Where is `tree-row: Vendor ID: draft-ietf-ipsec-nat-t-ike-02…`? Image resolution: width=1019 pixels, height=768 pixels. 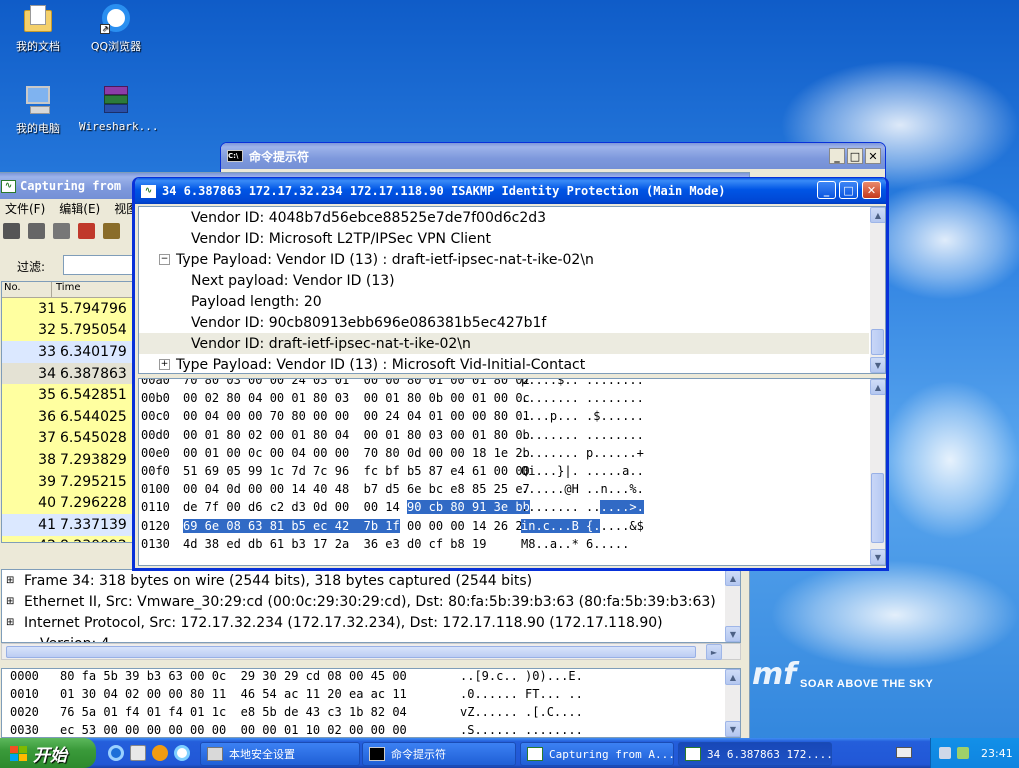
tree-row: Vendor ID: draft-ietf-ipsec-nat-t-ike-02… is located at coordinates (512, 343).